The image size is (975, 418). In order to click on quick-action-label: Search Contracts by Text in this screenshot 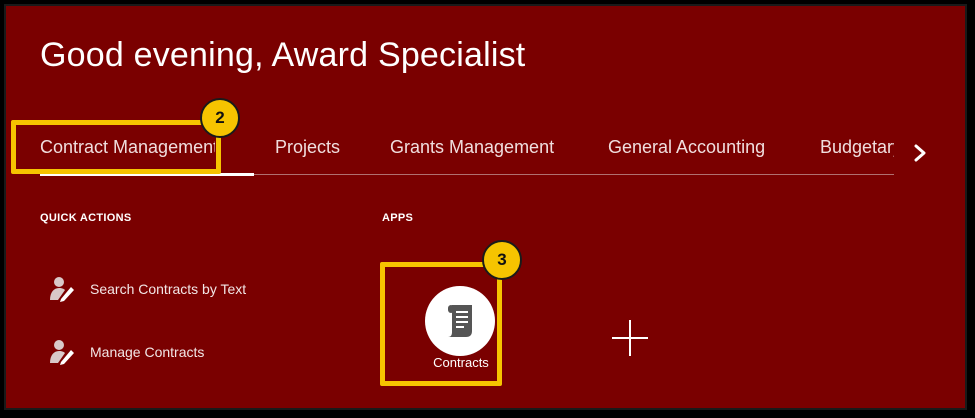, I will do `click(168, 289)`.